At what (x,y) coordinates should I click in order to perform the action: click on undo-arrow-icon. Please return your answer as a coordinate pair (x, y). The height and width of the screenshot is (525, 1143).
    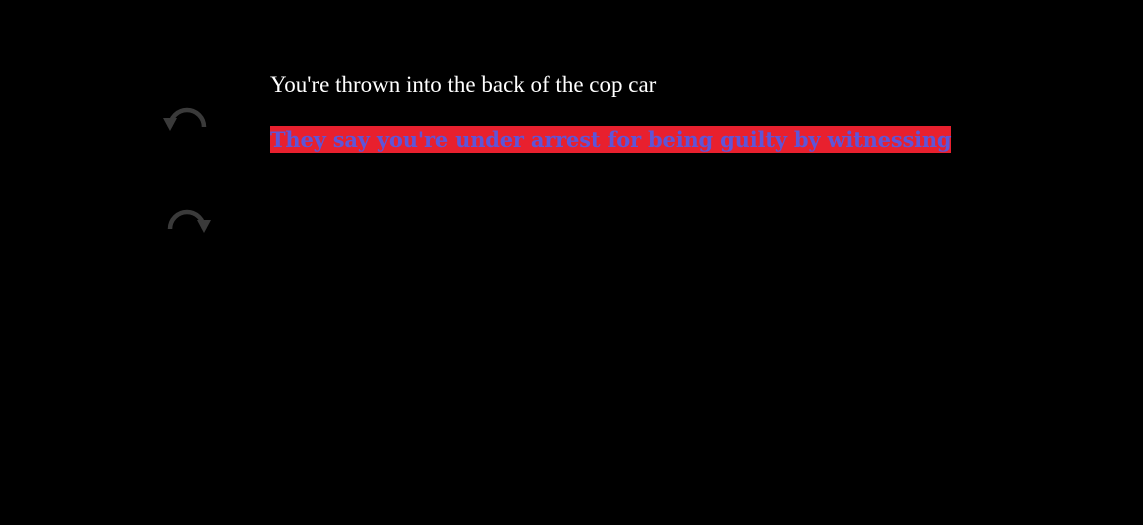
    Looking at the image, I should click on (187, 118).